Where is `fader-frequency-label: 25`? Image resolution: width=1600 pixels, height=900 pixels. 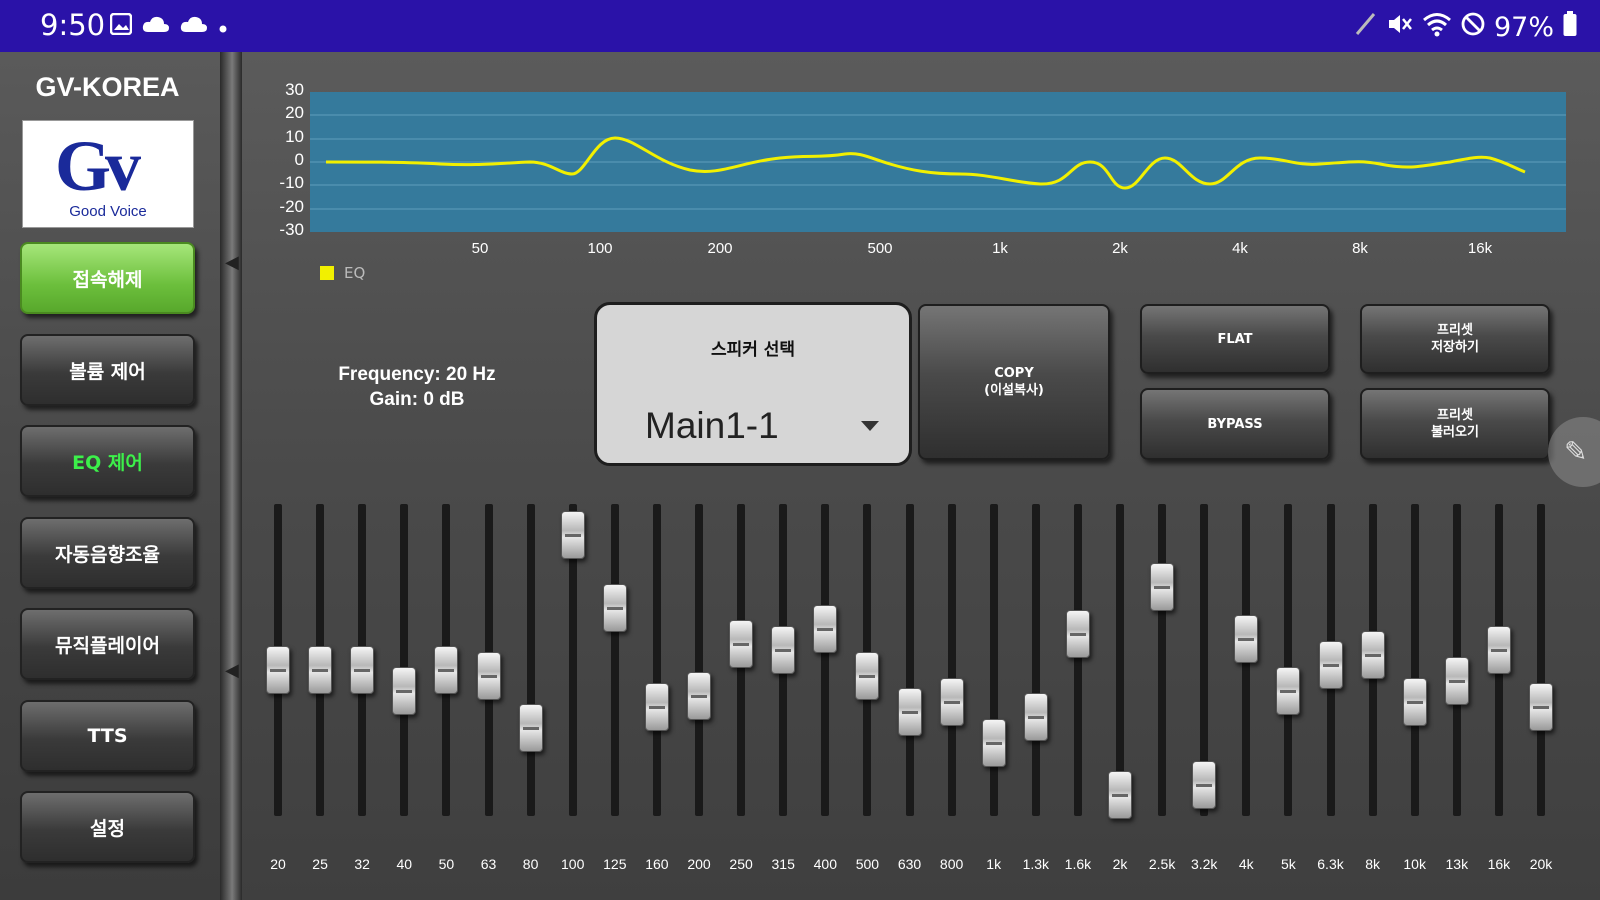 fader-frequency-label: 25 is located at coordinates (320, 864).